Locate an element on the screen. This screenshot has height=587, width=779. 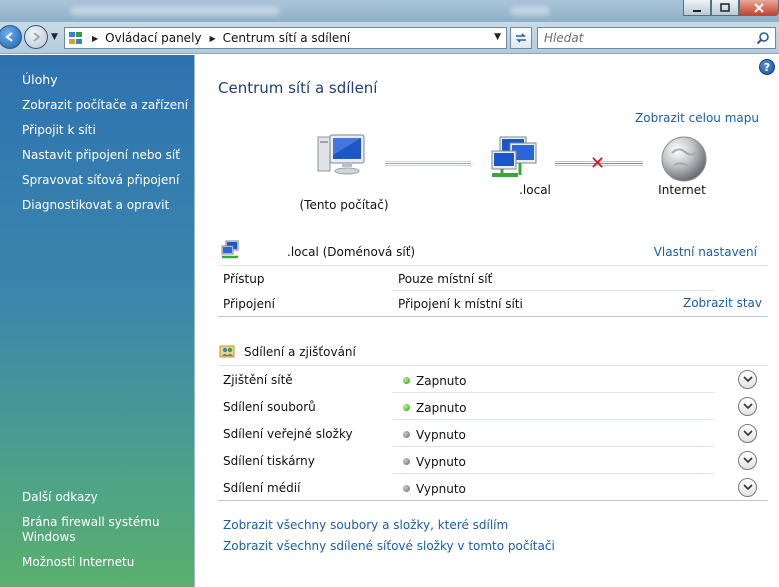
connection-line-local is located at coordinates (428, 163).